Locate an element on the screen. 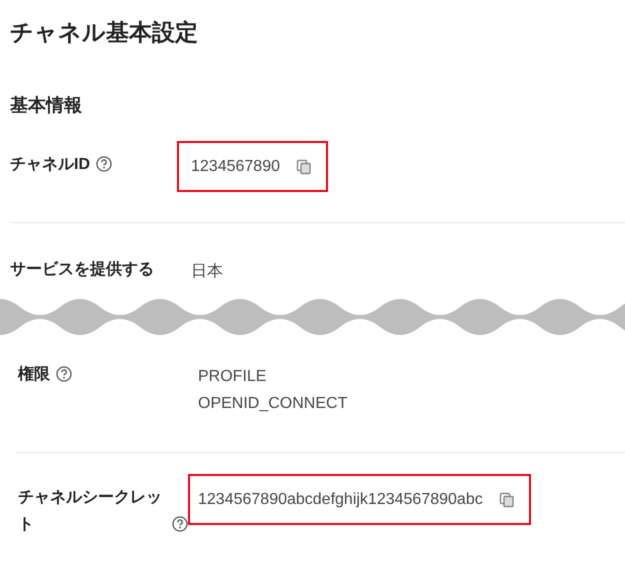 The height and width of the screenshot is (565, 625). field-value: OPENID_CONNECT is located at coordinates (273, 404).